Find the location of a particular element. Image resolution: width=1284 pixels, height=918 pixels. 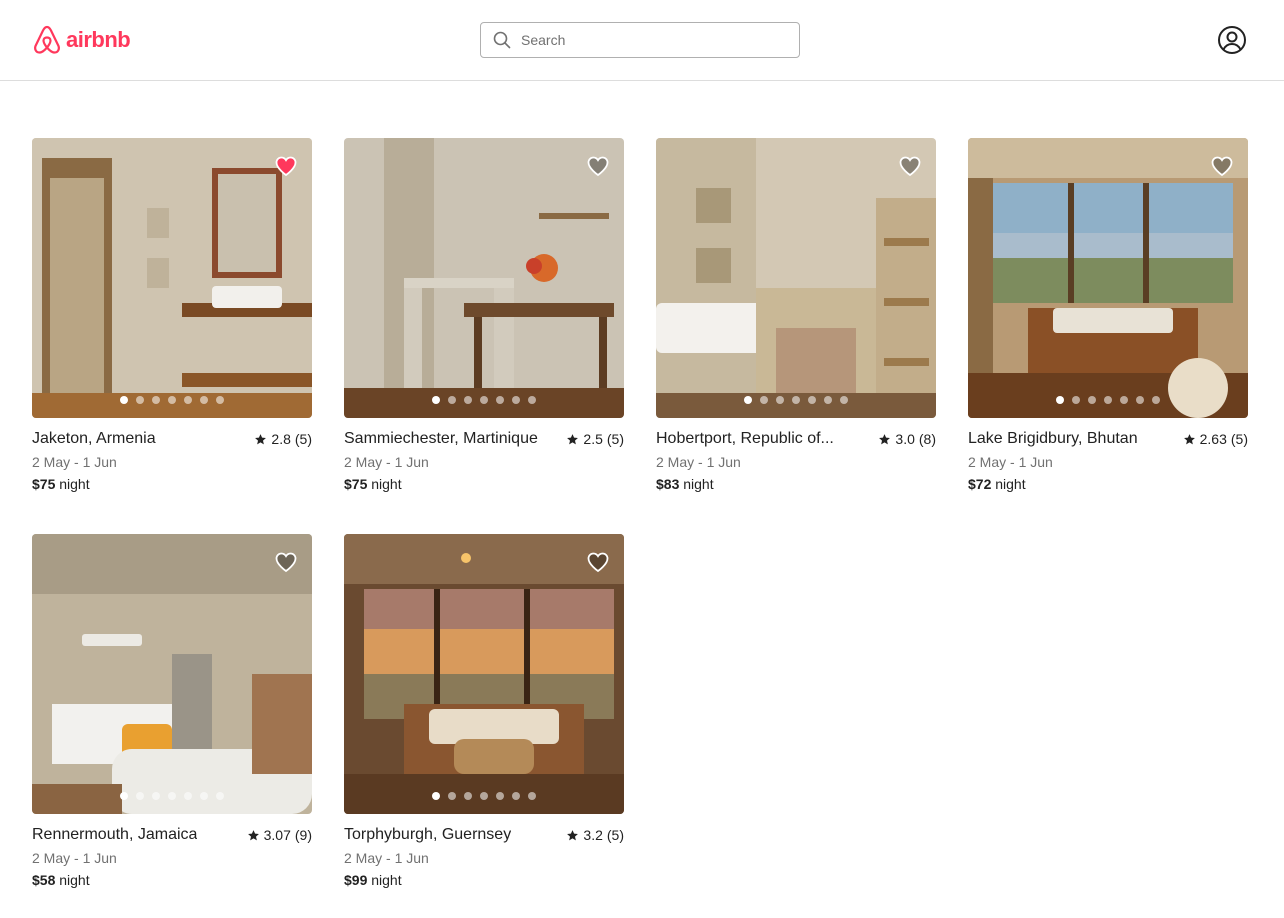

listing-rating: 2.8 (5) is located at coordinates (283, 439).